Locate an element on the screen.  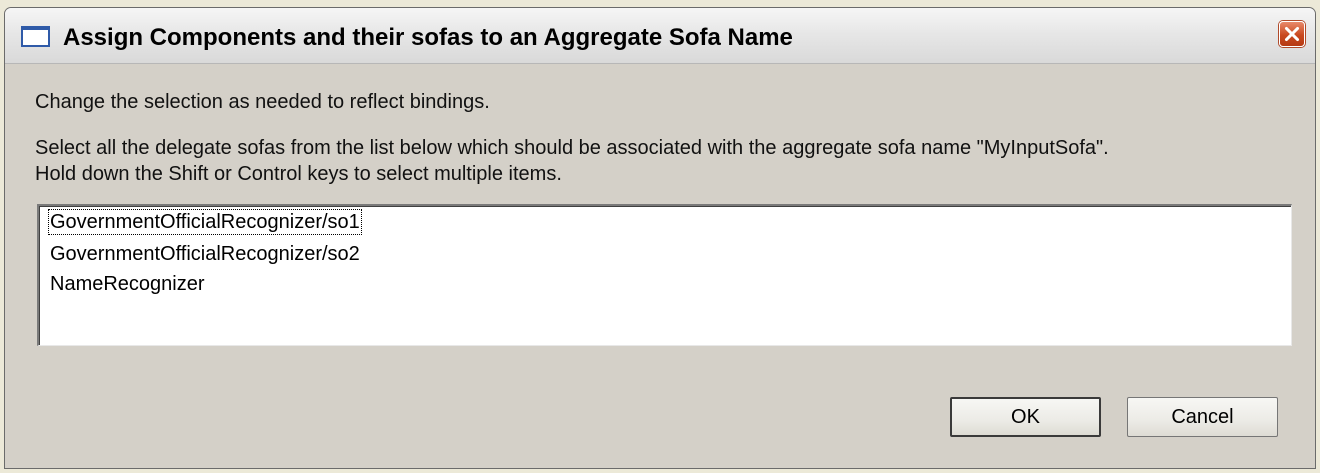
ok-button: OK is located at coordinates (1025, 417).